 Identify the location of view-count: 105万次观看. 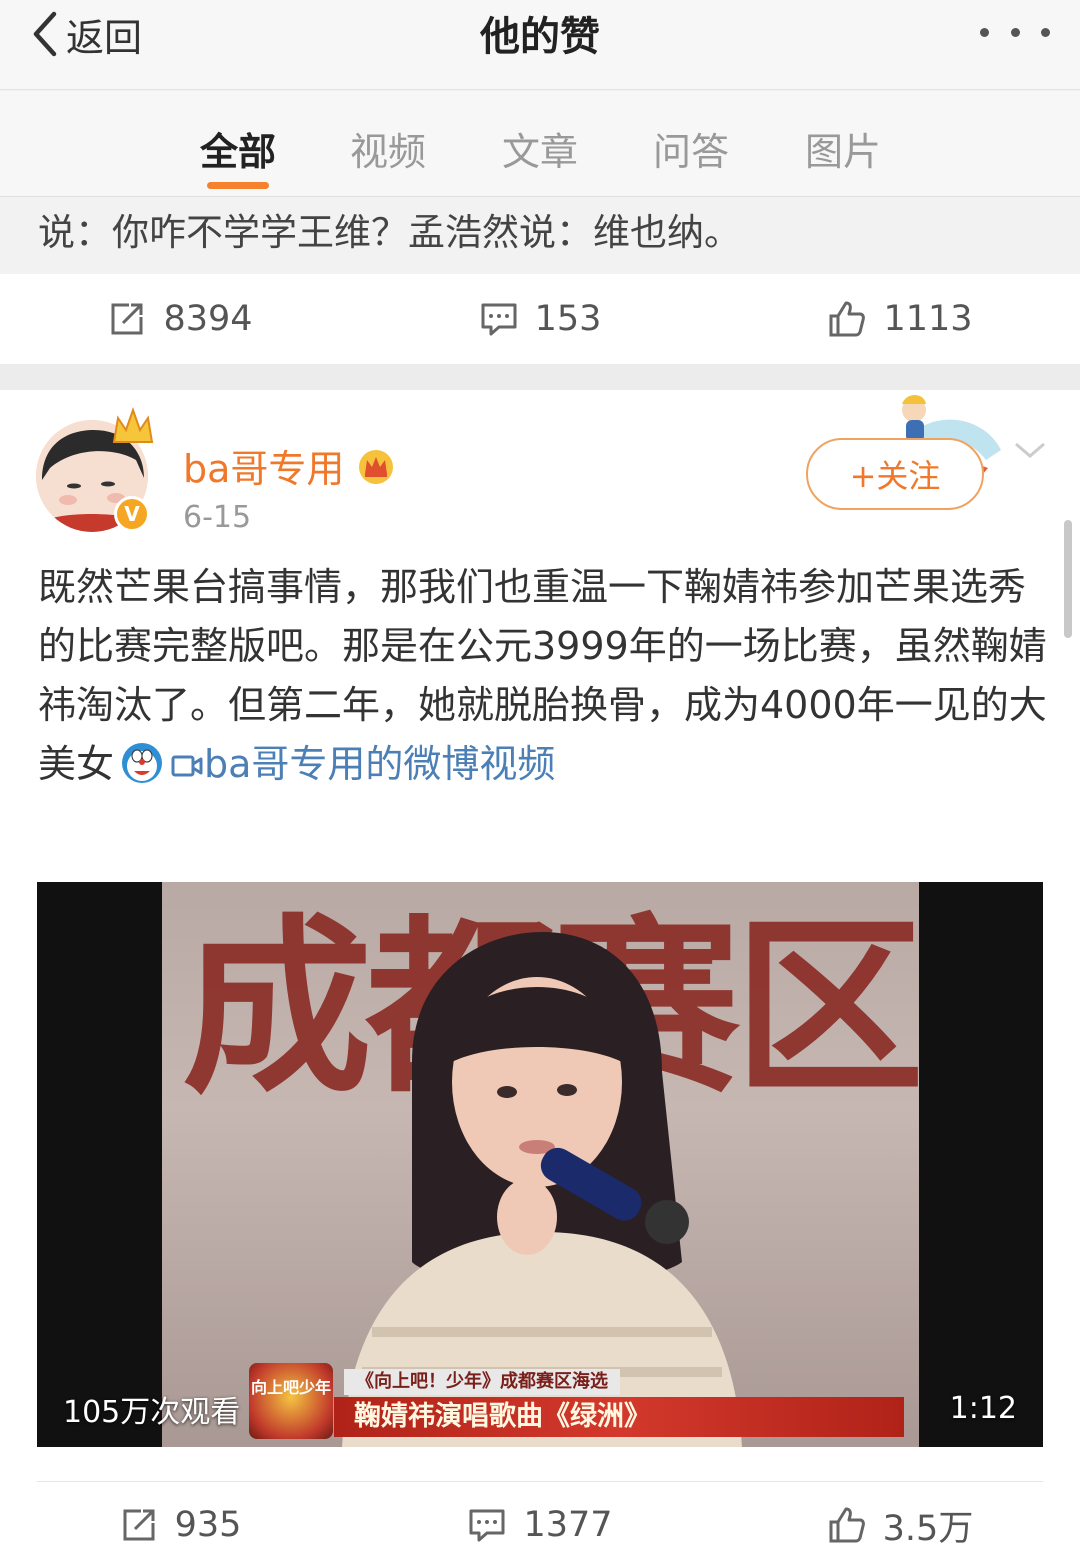
(152, 1412).